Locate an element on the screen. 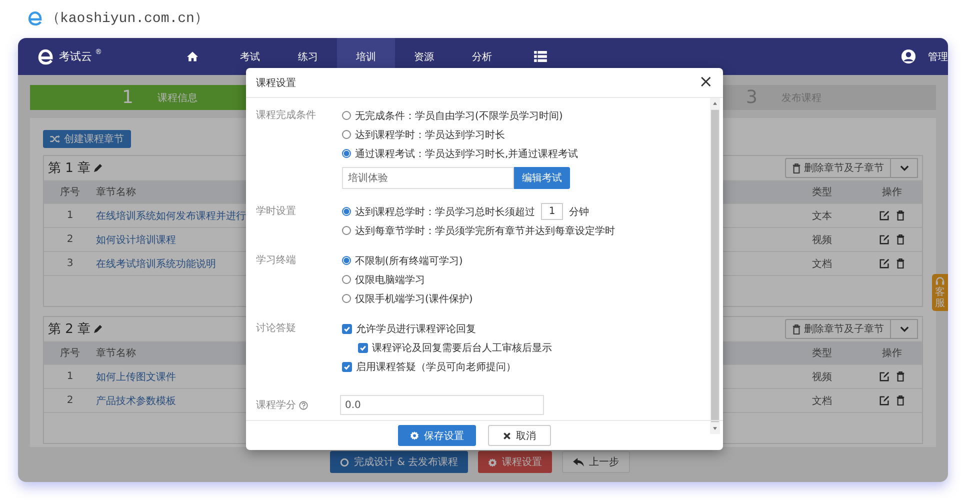 Image resolution: width=975 pixels, height=501 pixels. create-chapter-button: 创建课程章节 is located at coordinates (87, 139).